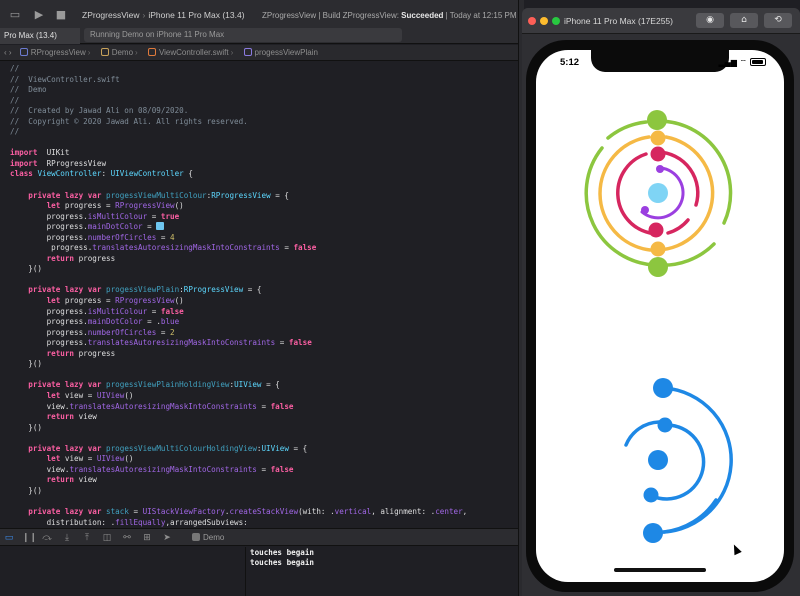 The width and height of the screenshot is (800, 596). Describe the element at coordinates (238, 227) in the screenshot. I see `code-line: progress.mainDotColor =` at that location.